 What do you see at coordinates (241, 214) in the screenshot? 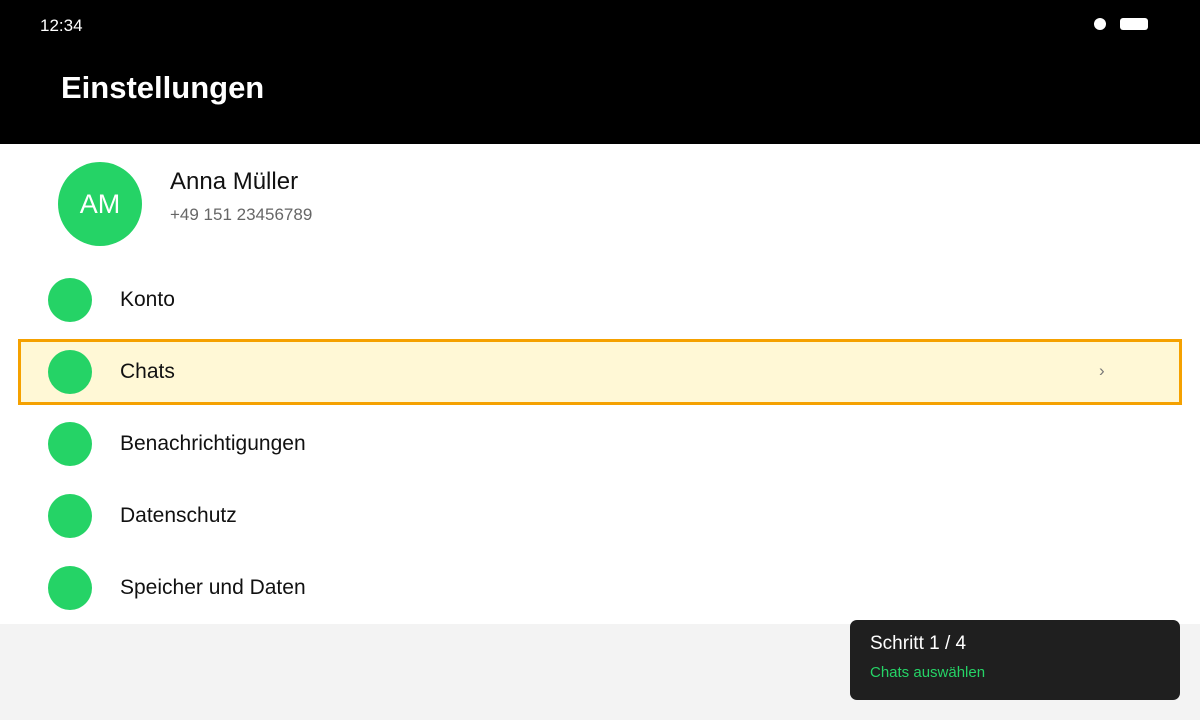
I see `profile-phone: +49 151 23456789` at bounding box center [241, 214].